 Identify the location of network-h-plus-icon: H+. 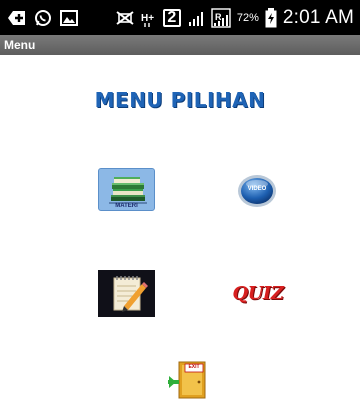
(149, 18).